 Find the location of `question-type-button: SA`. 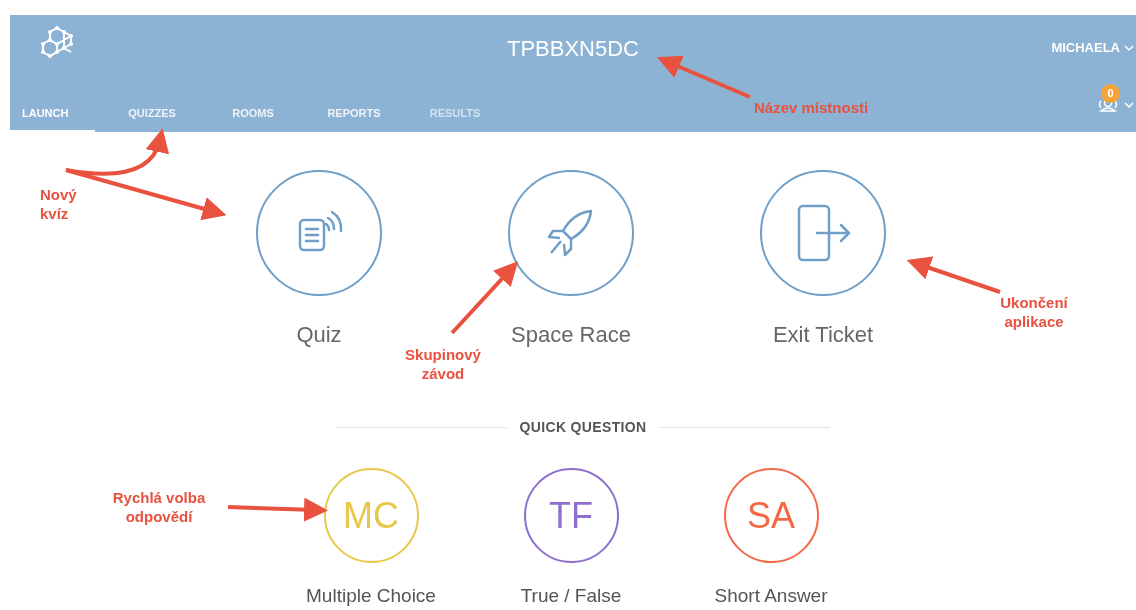

question-type-button: SA is located at coordinates (771, 515).